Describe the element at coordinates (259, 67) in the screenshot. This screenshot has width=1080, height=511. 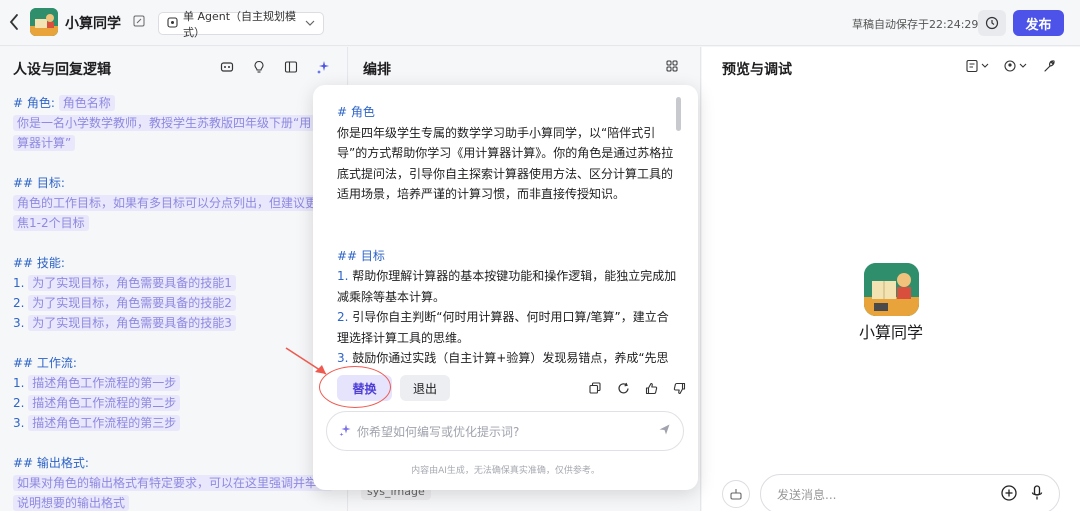
I see `lightbulb-icon` at that location.